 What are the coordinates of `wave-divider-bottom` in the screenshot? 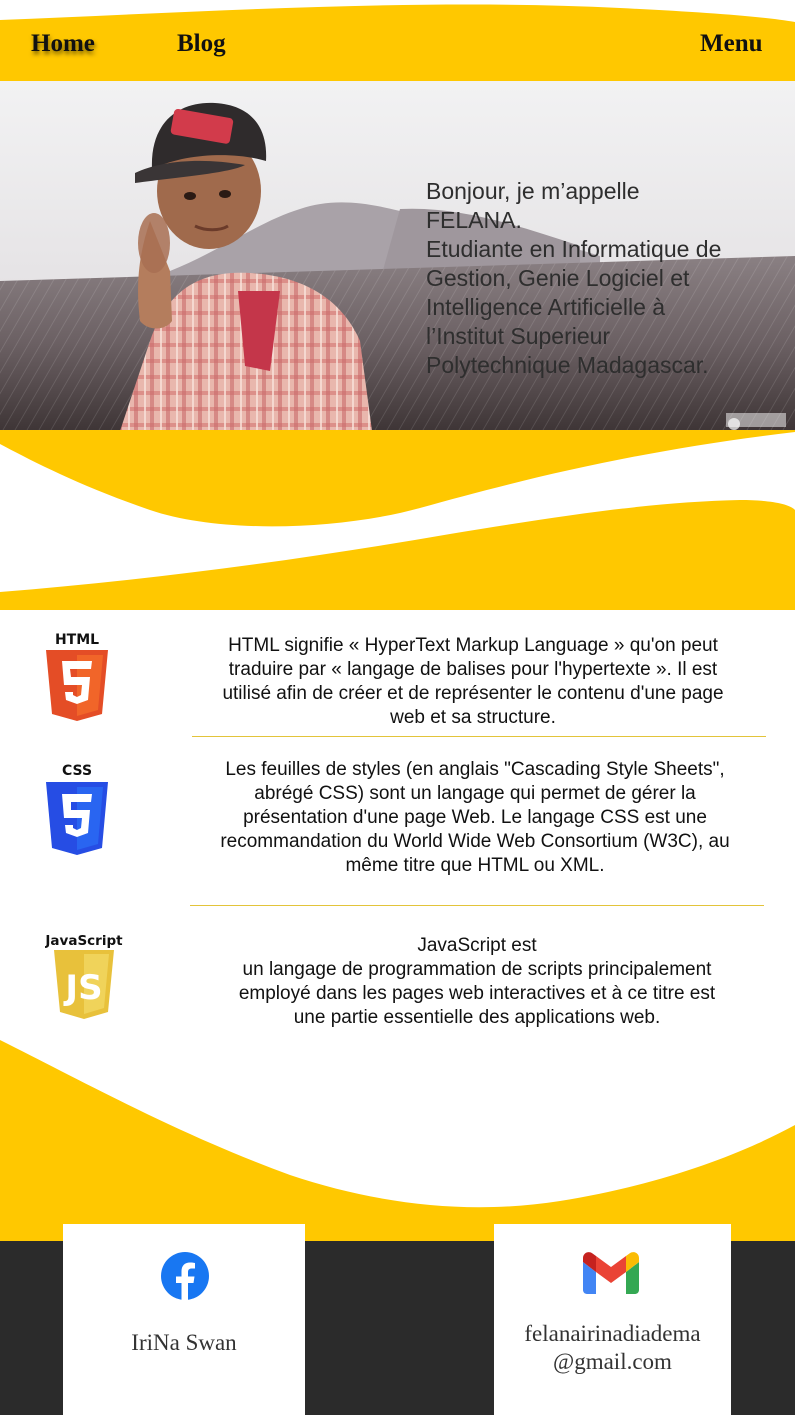 It's located at (397, 1142).